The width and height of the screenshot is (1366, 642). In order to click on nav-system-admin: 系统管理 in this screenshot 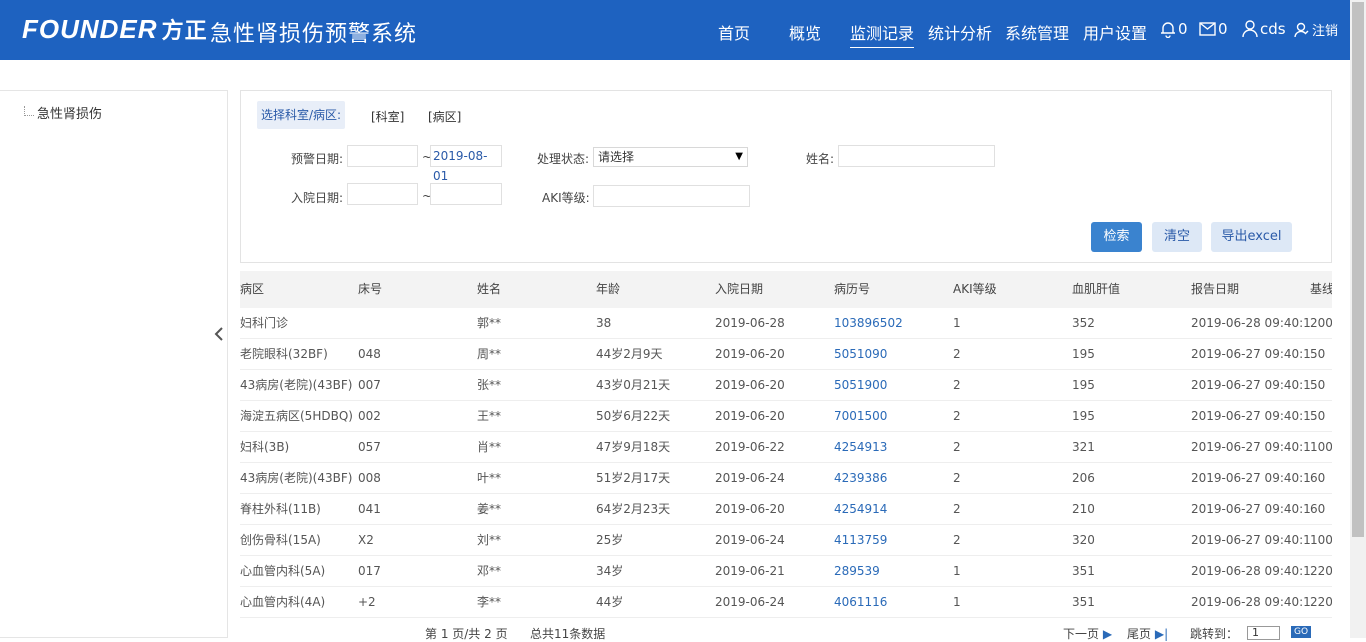, I will do `click(1037, 32)`.